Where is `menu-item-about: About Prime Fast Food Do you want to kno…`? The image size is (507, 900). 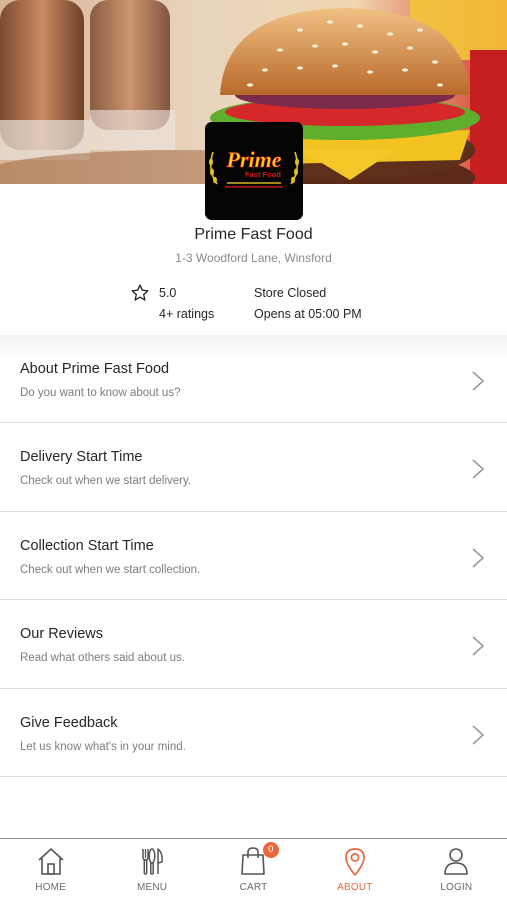 menu-item-about: About Prime Fast Food Do you want to kno… is located at coordinates (253, 379).